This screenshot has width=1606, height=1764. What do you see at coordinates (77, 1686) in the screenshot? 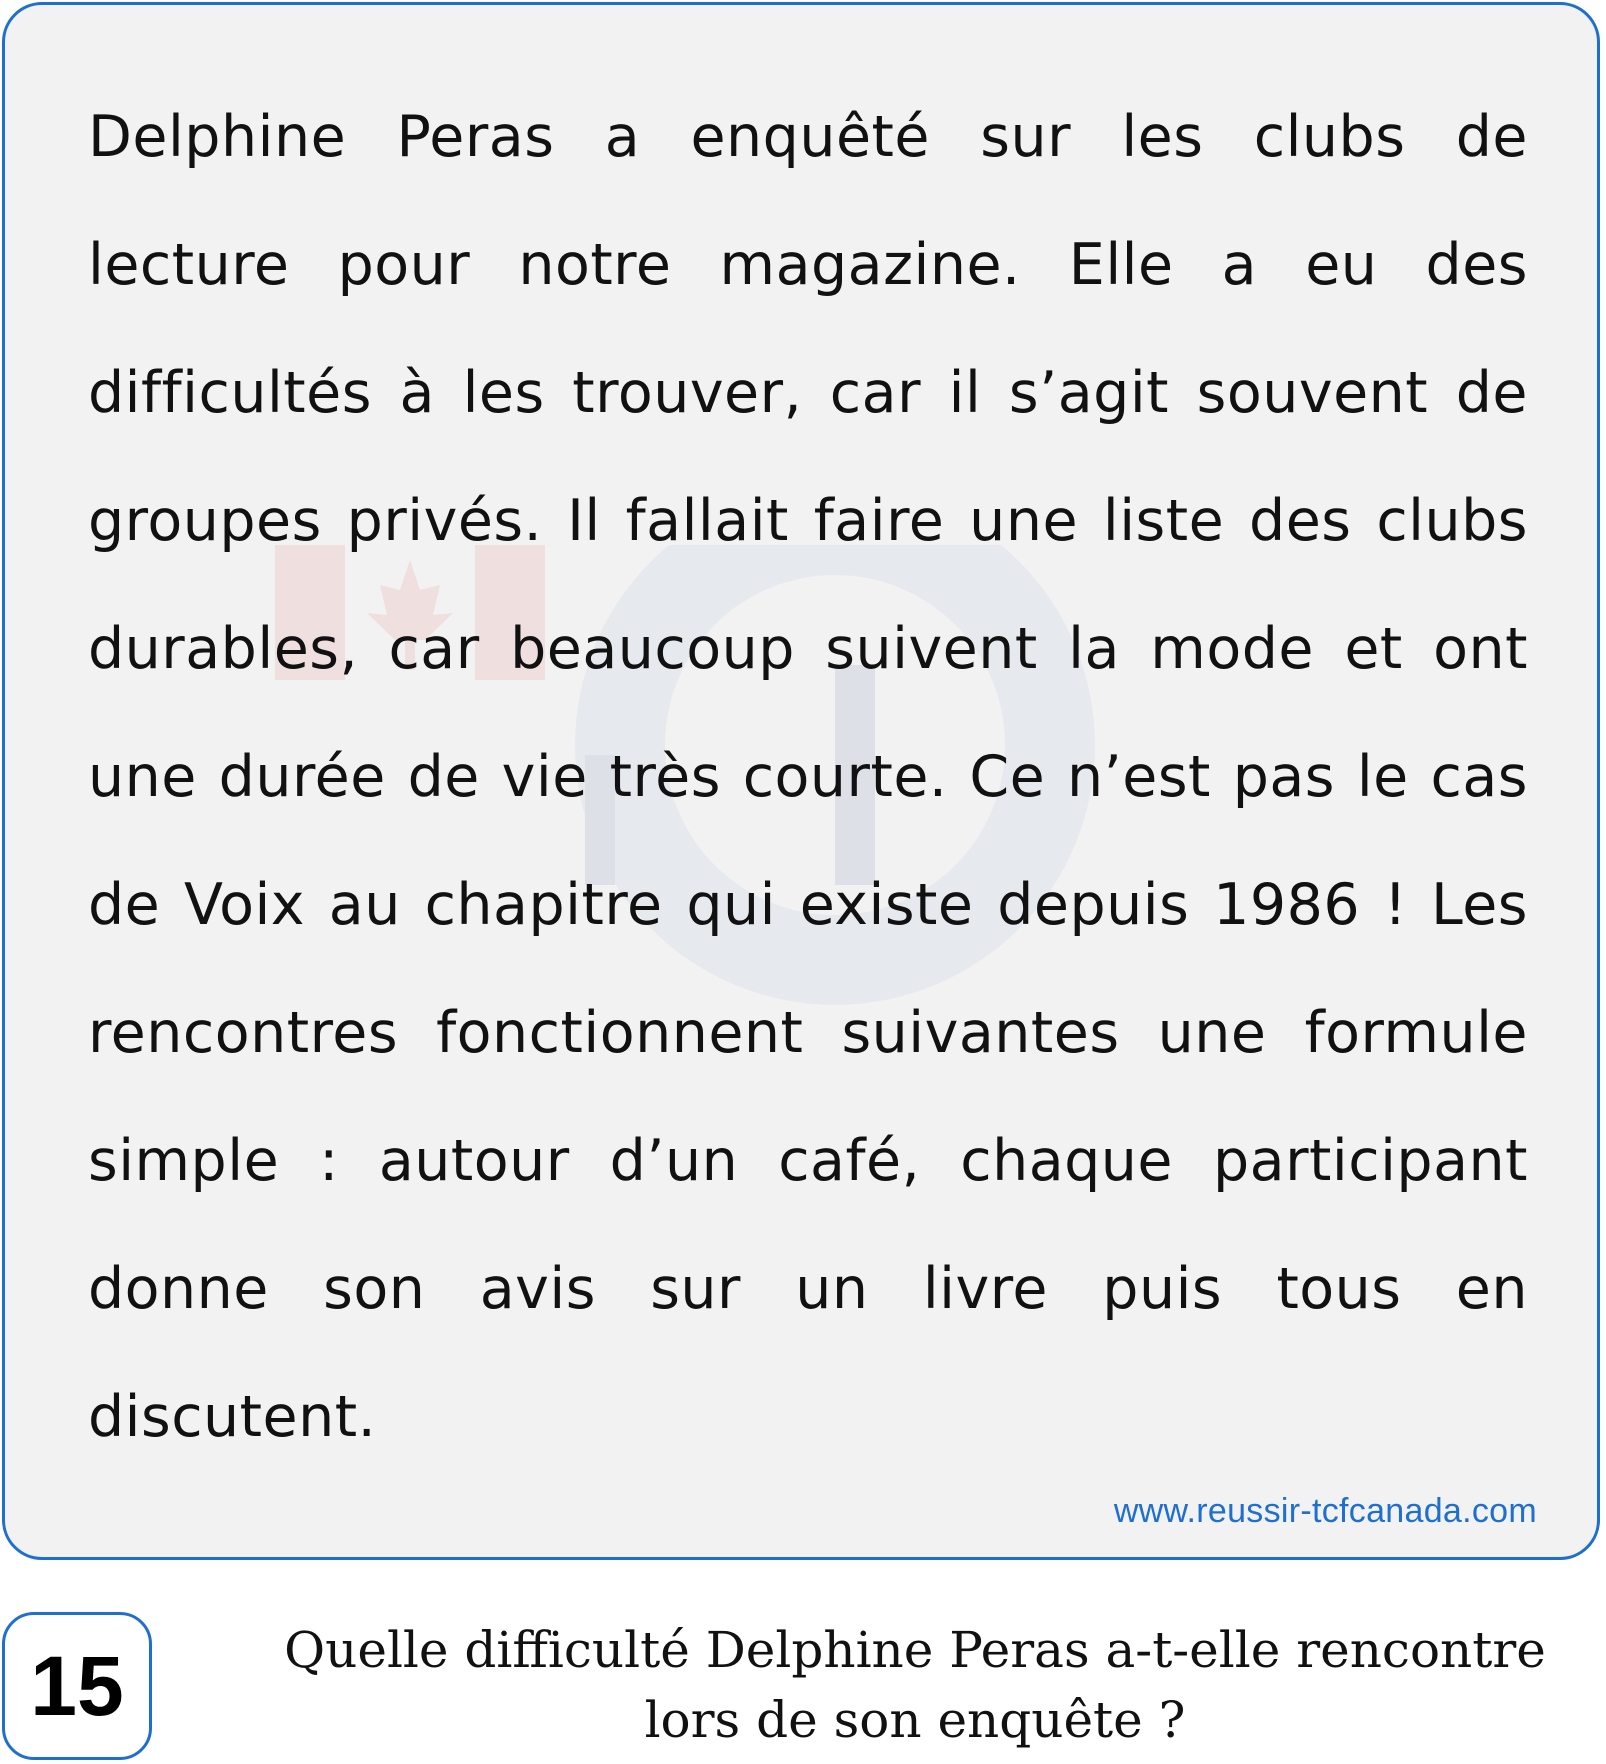
I see `question-number-badge: 15` at bounding box center [77, 1686].